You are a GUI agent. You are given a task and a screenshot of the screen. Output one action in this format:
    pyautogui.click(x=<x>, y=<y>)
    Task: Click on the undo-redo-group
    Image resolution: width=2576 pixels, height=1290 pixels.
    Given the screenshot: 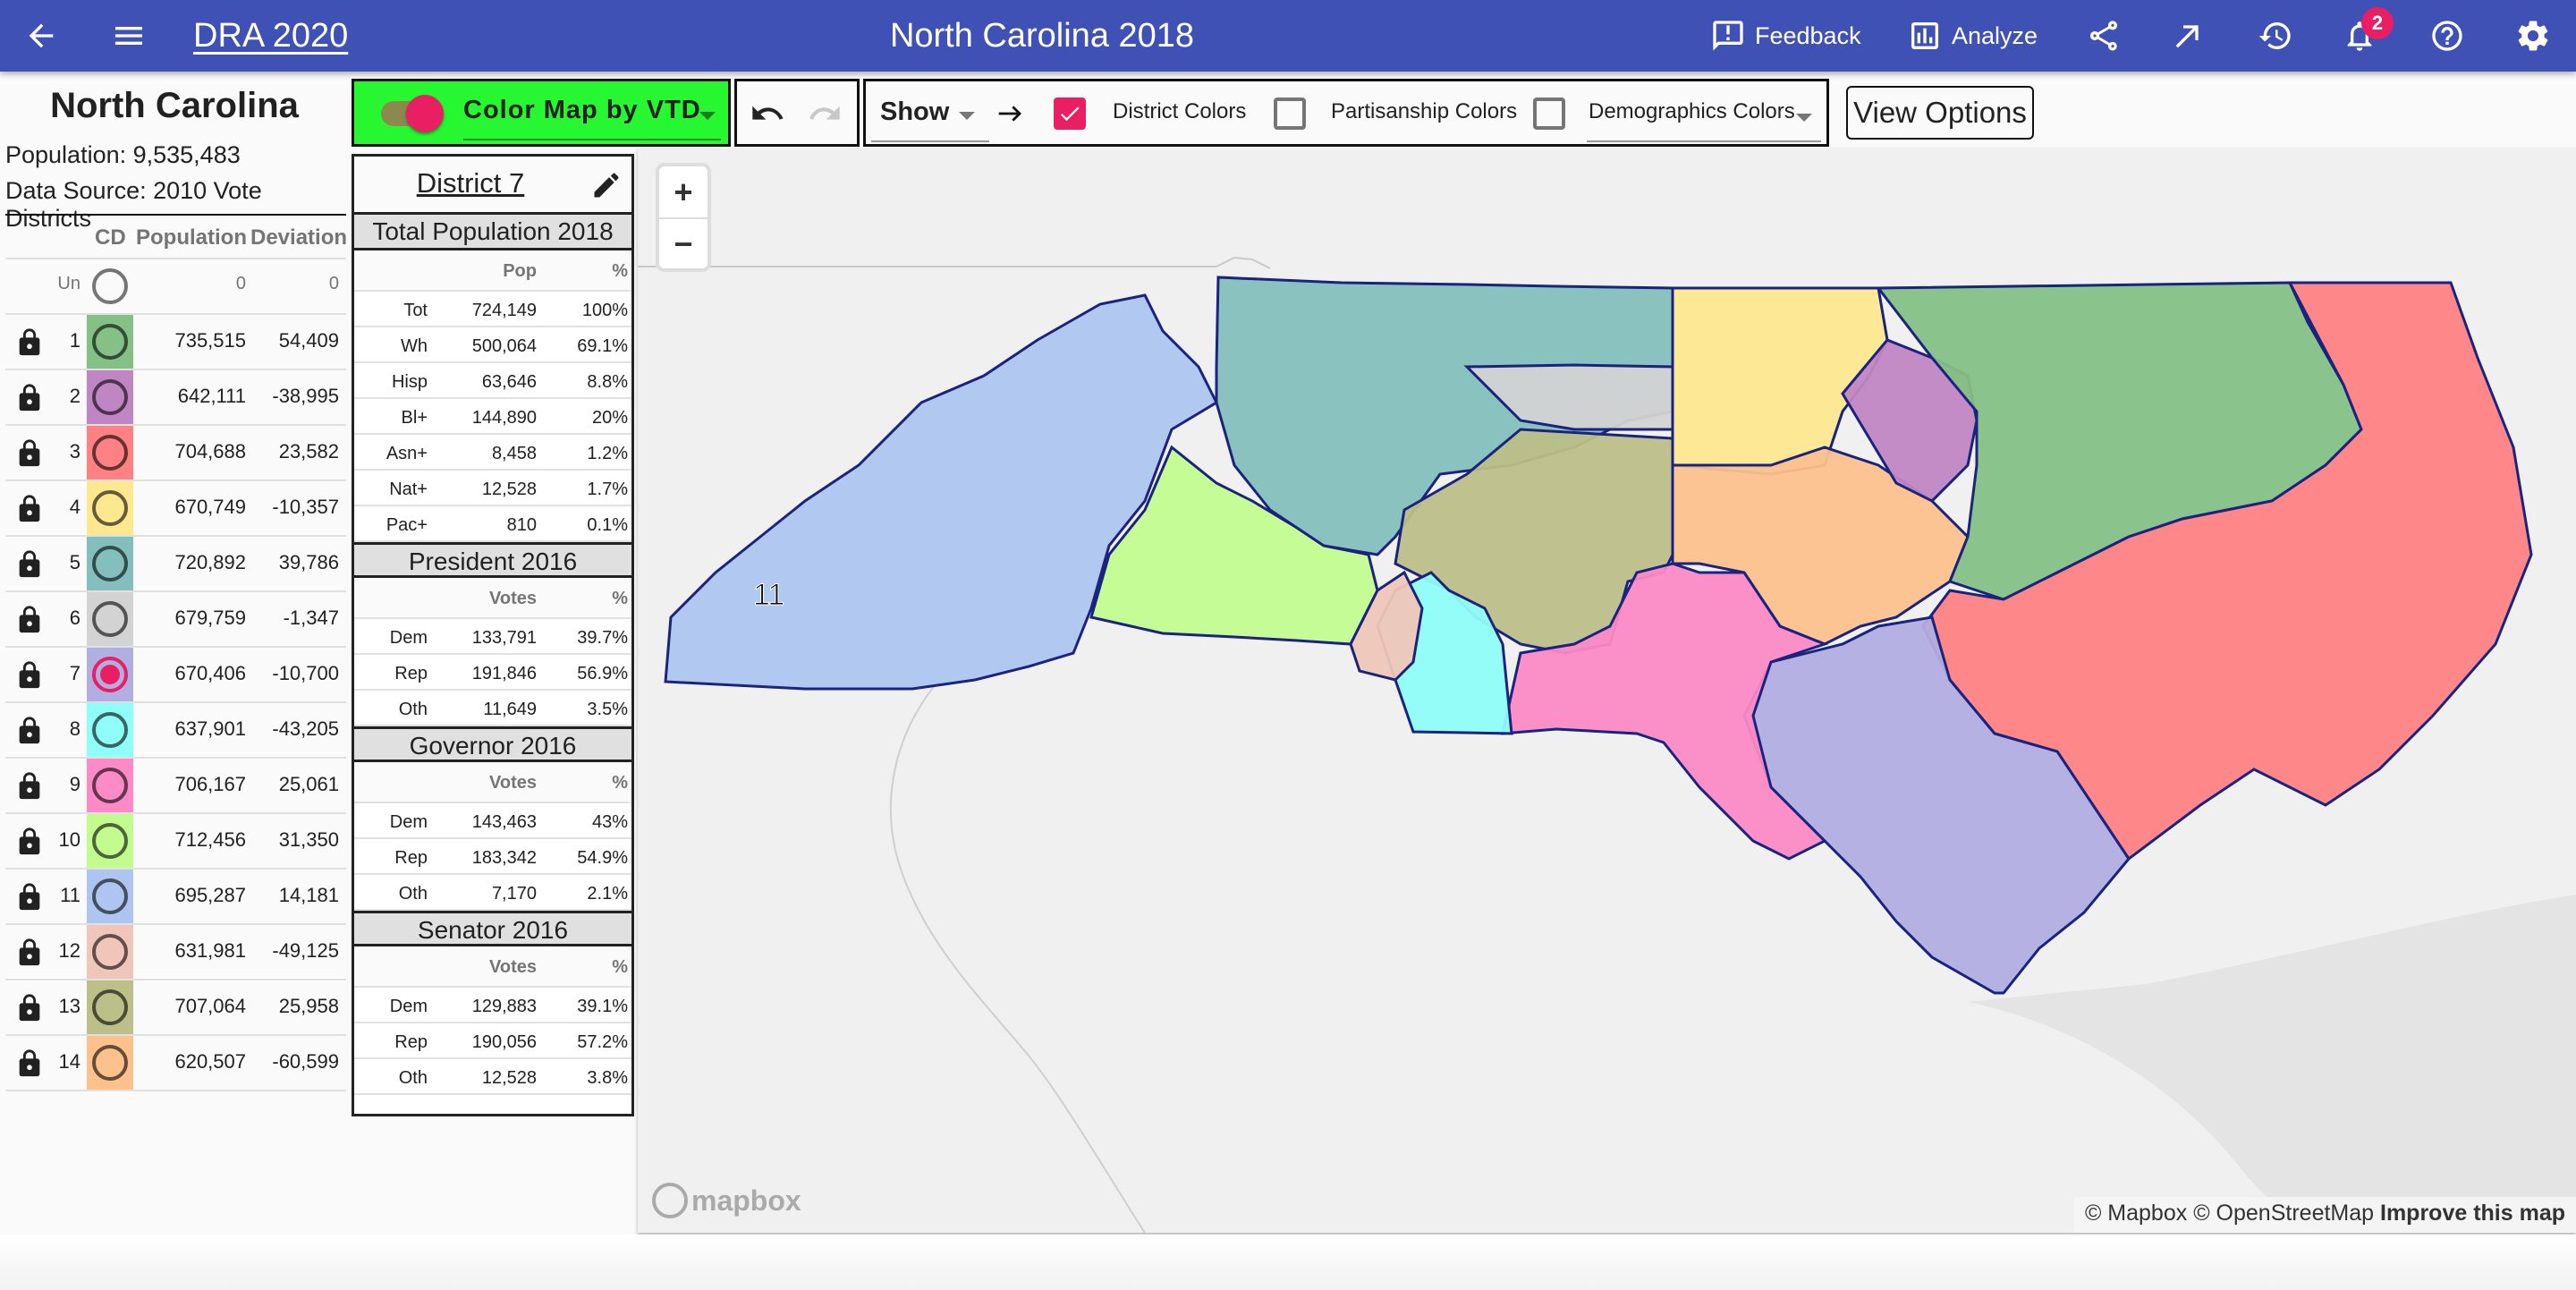 What is the action you would take?
    pyautogui.click(x=797, y=113)
    